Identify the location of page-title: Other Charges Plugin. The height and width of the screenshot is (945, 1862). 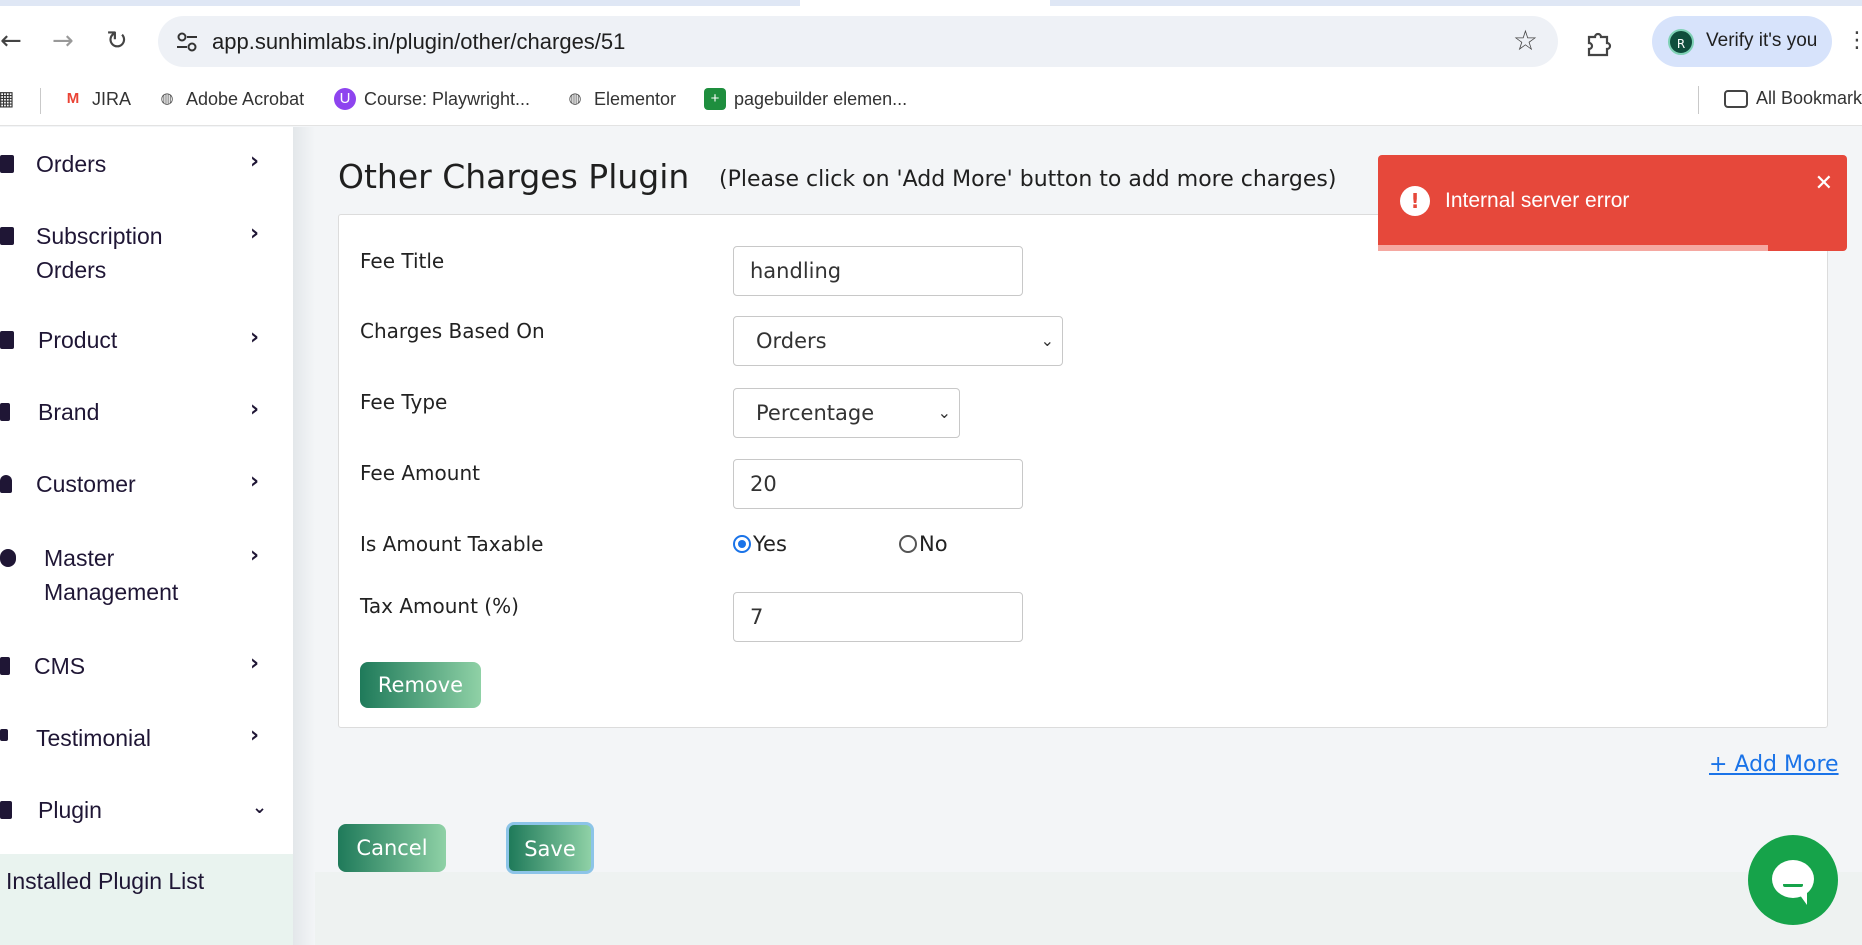
(514, 176).